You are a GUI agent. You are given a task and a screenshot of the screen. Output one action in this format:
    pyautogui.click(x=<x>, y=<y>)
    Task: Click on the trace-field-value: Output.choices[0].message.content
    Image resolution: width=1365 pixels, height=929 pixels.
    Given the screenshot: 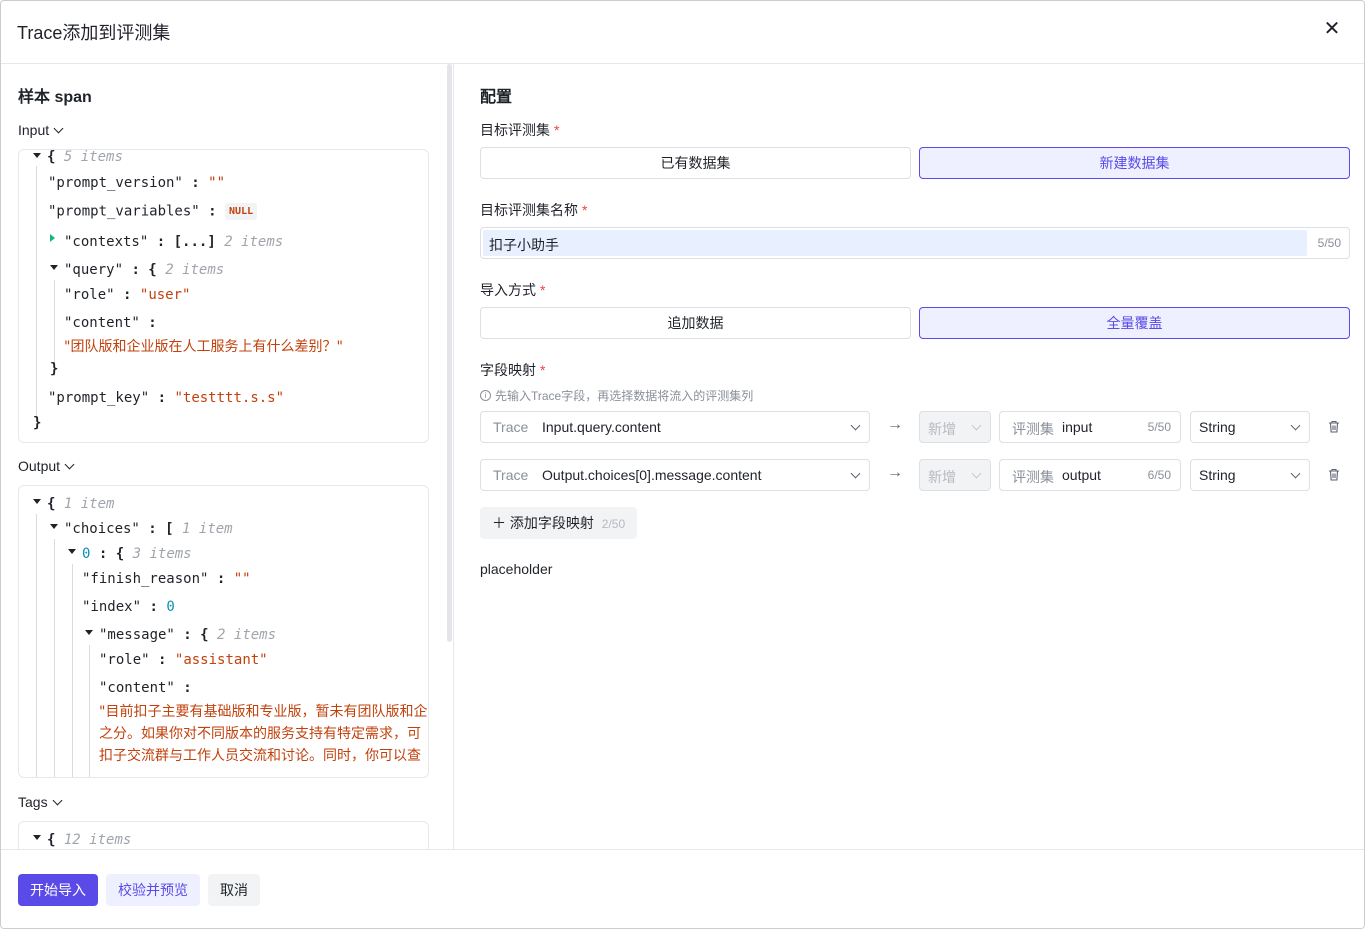 What is the action you would take?
    pyautogui.click(x=652, y=475)
    